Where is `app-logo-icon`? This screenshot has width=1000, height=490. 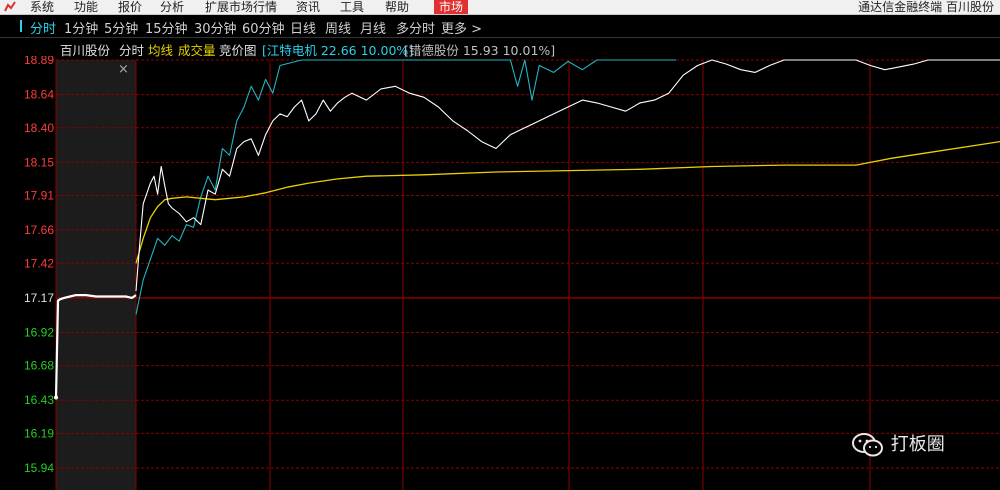
app-logo-icon is located at coordinates (10, 7).